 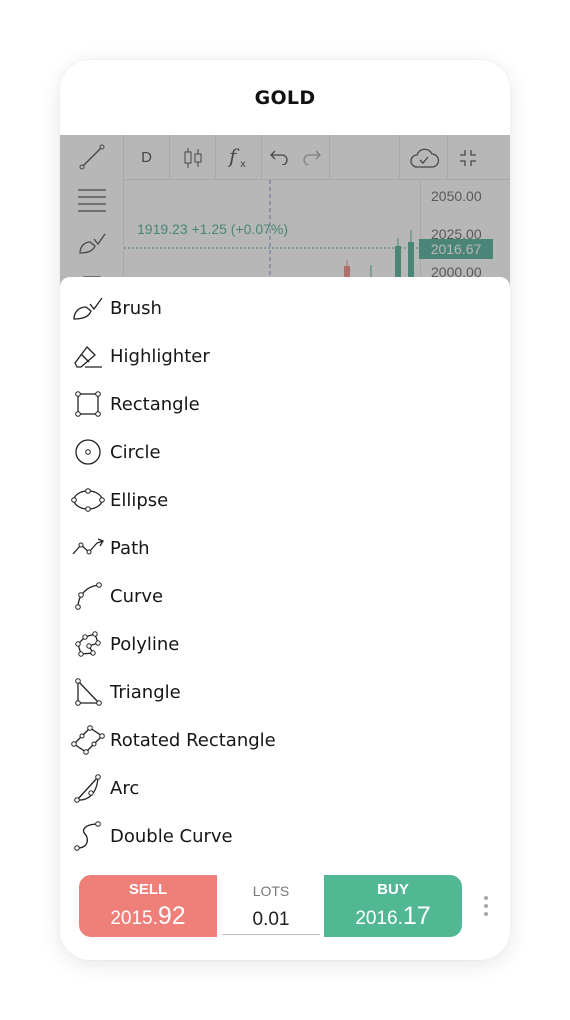 What do you see at coordinates (134, 918) in the screenshot?
I see `sell-price-main: 2015.` at bounding box center [134, 918].